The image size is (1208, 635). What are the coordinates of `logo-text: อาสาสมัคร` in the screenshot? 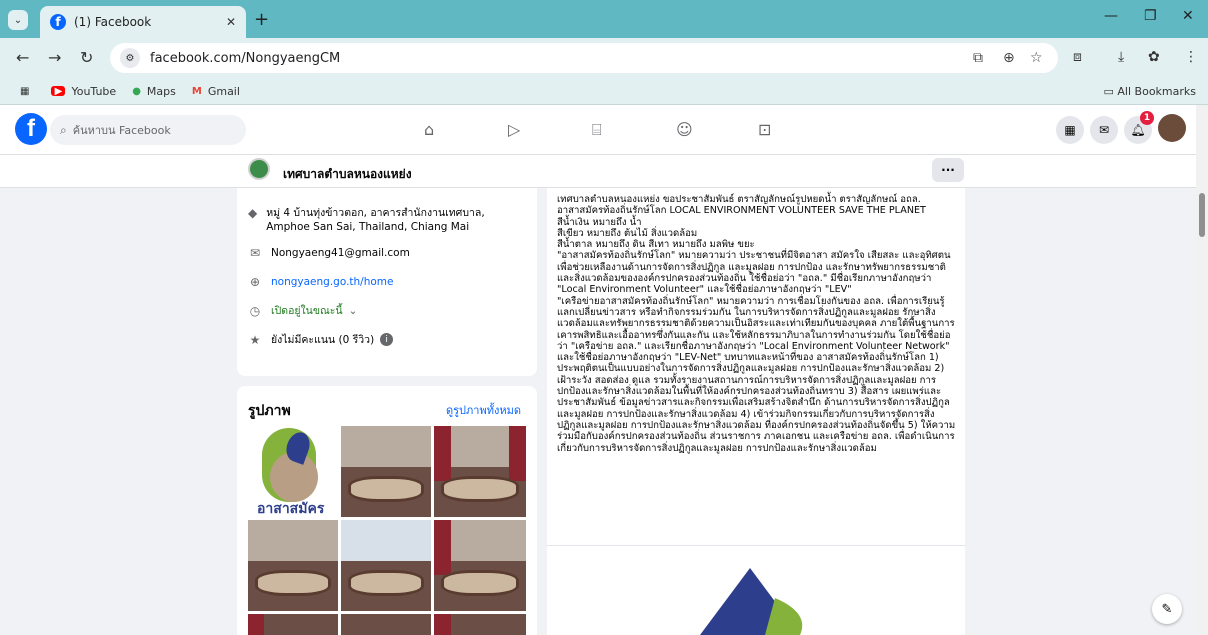 It's located at (291, 509).